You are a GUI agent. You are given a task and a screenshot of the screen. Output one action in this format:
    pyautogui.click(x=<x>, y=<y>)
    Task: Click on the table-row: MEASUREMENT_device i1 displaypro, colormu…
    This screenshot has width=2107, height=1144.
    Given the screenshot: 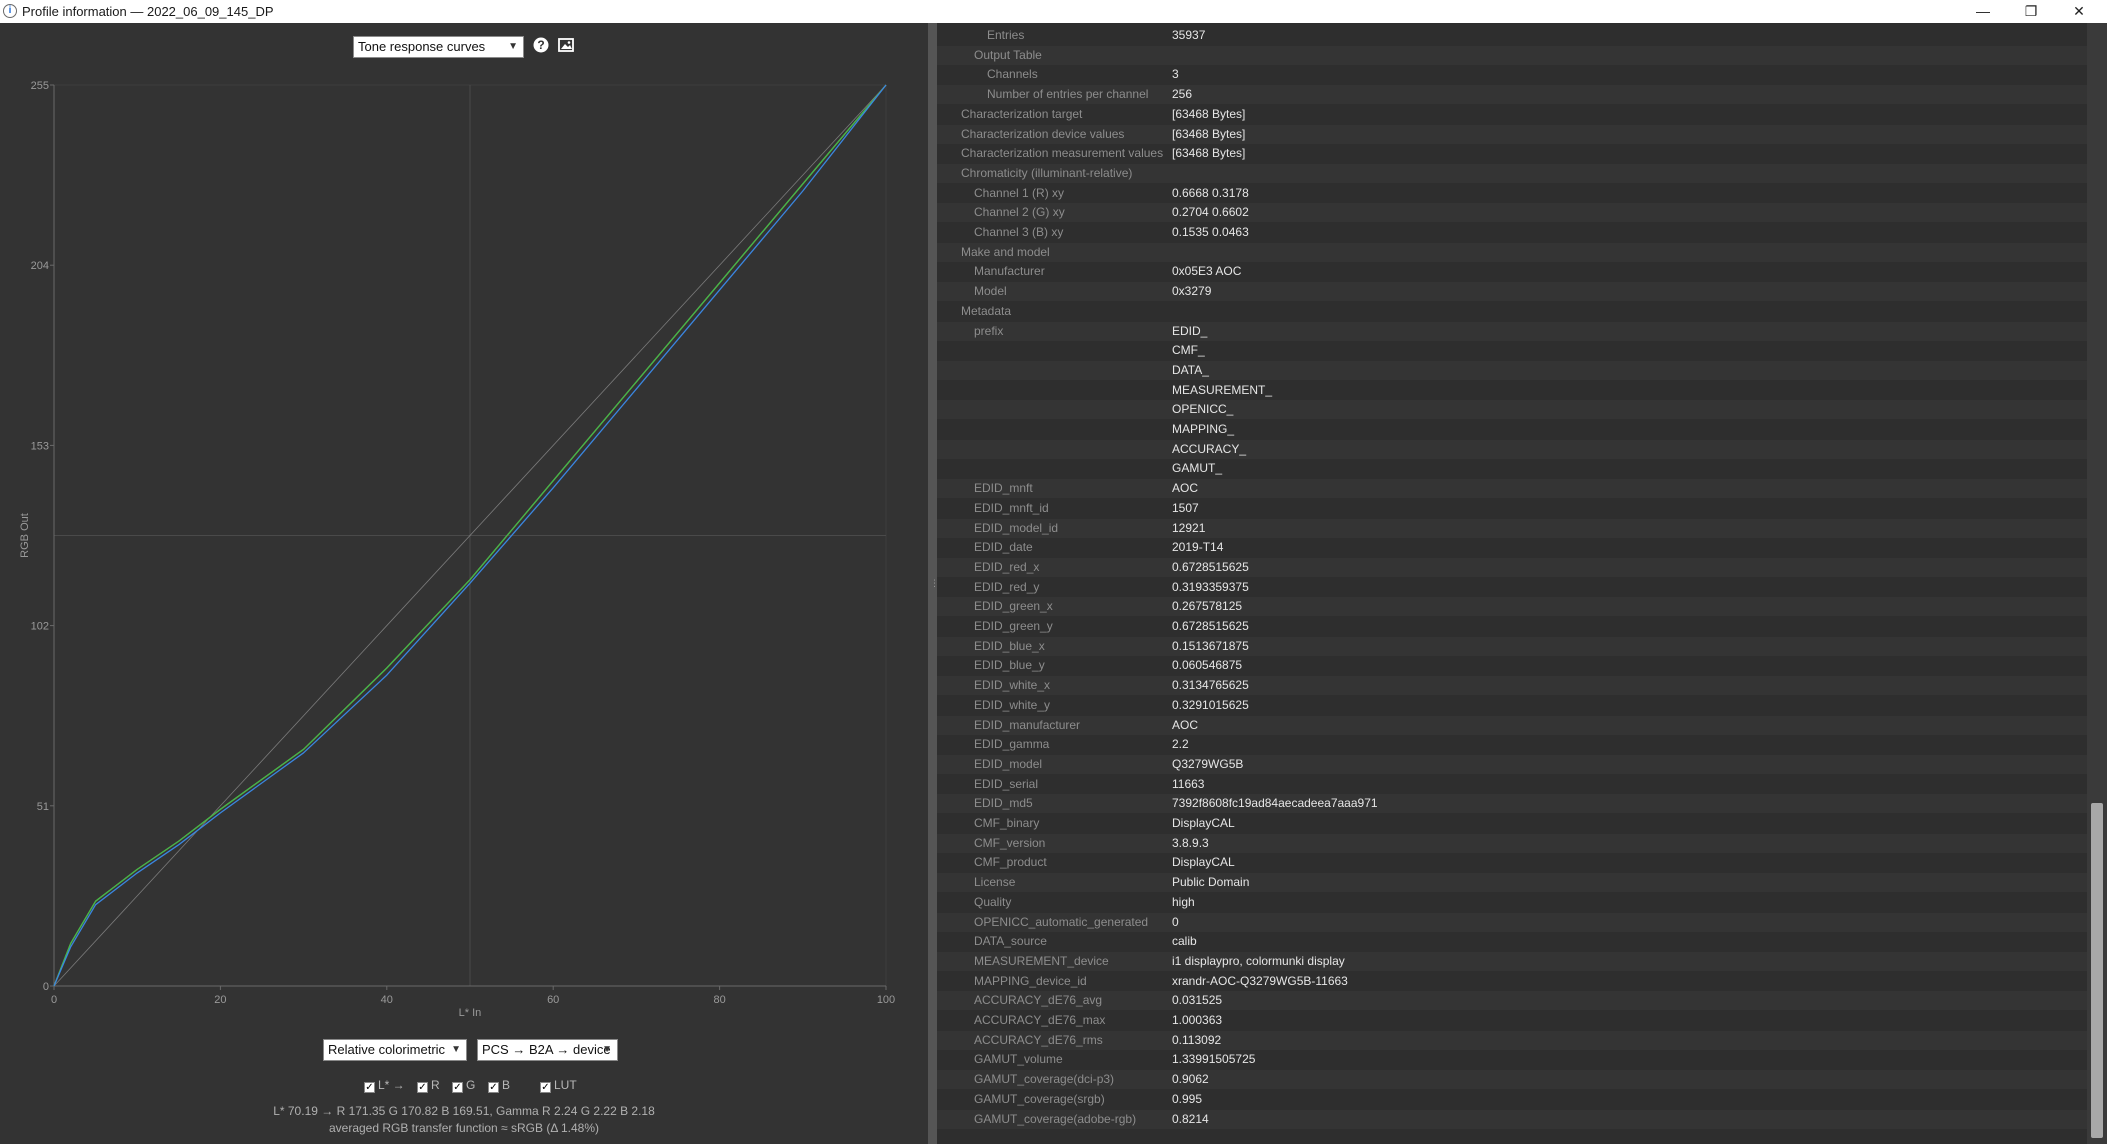 What is the action you would take?
    pyautogui.click(x=1512, y=961)
    